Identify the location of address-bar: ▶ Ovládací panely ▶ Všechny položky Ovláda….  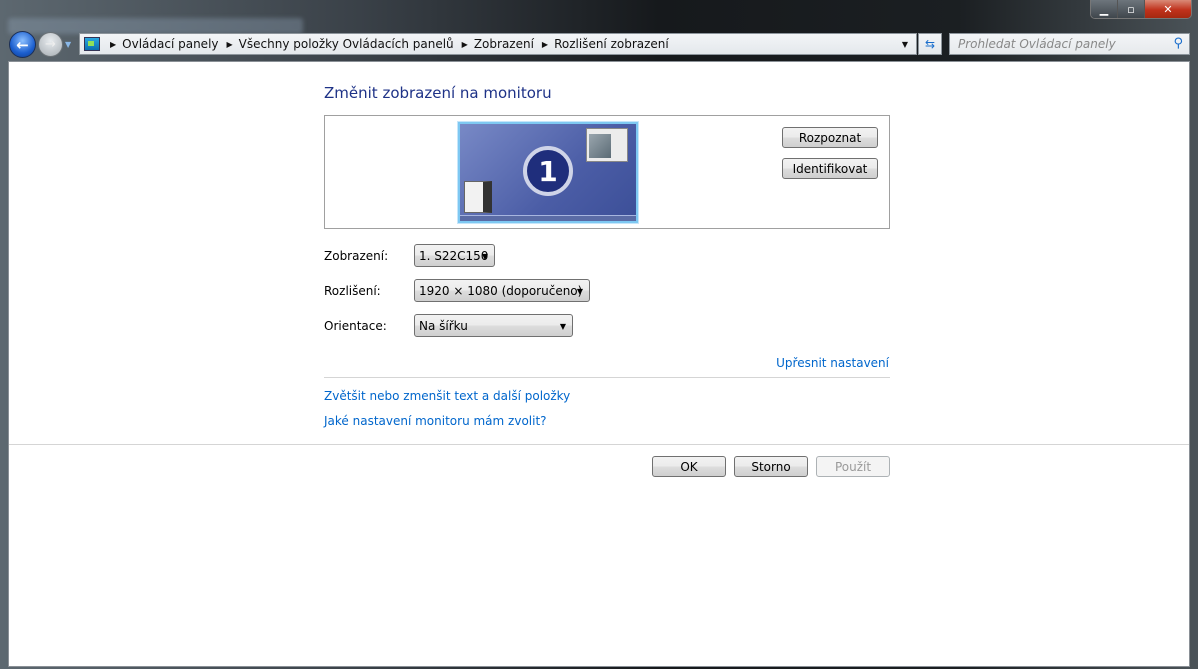
(498, 44).